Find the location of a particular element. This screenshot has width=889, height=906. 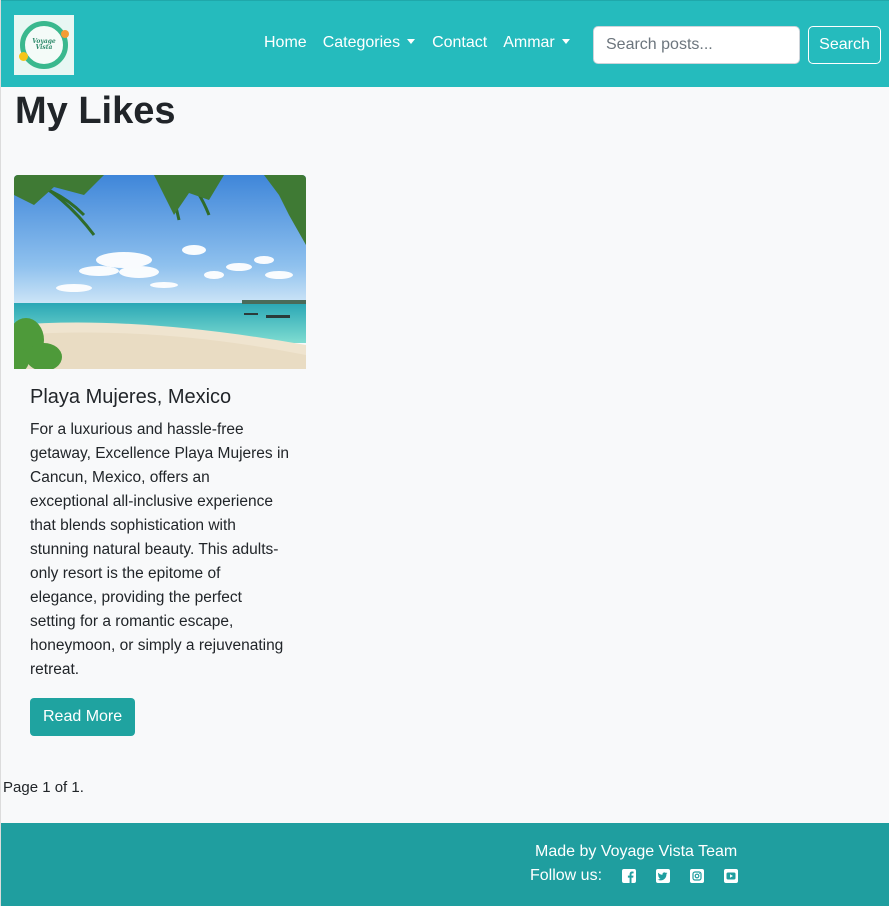

nav-categories-dropdown: Categories is located at coordinates (369, 43).